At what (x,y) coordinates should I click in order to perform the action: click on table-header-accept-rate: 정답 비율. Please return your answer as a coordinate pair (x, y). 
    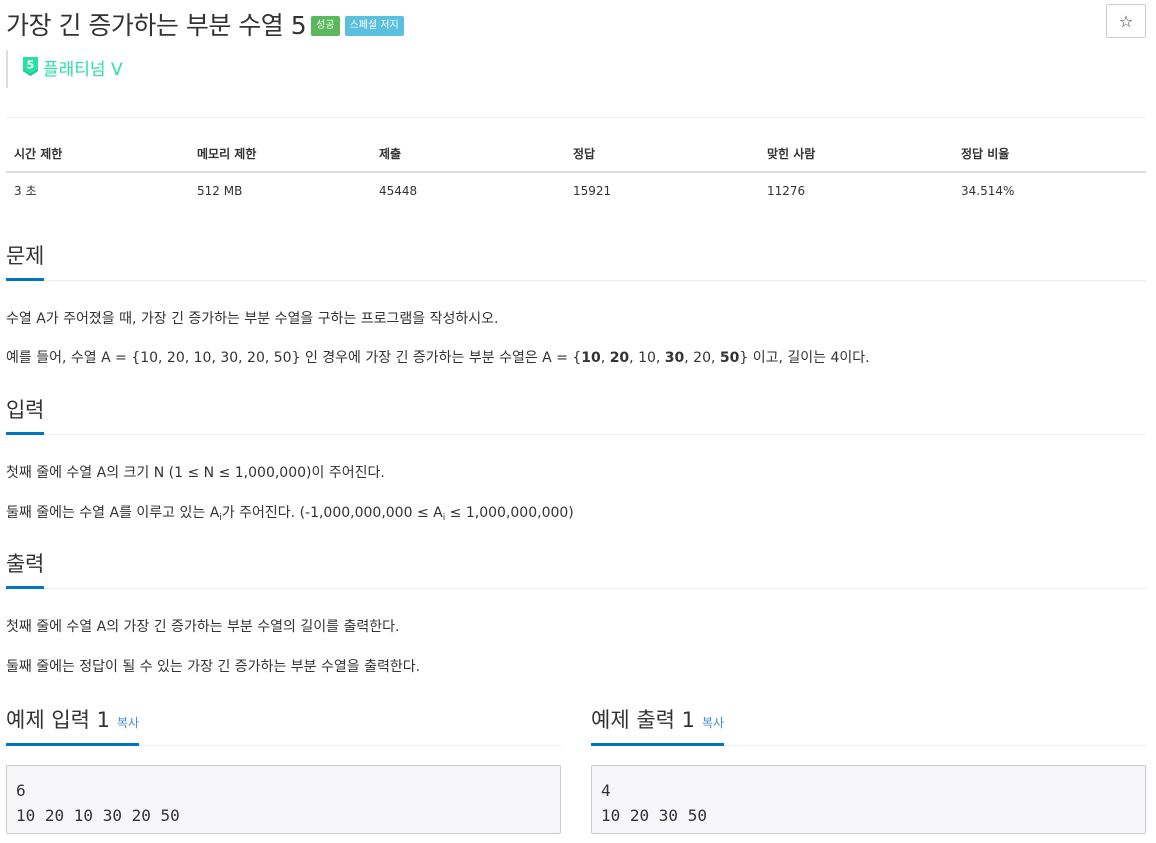
    Looking at the image, I should click on (1049, 154).